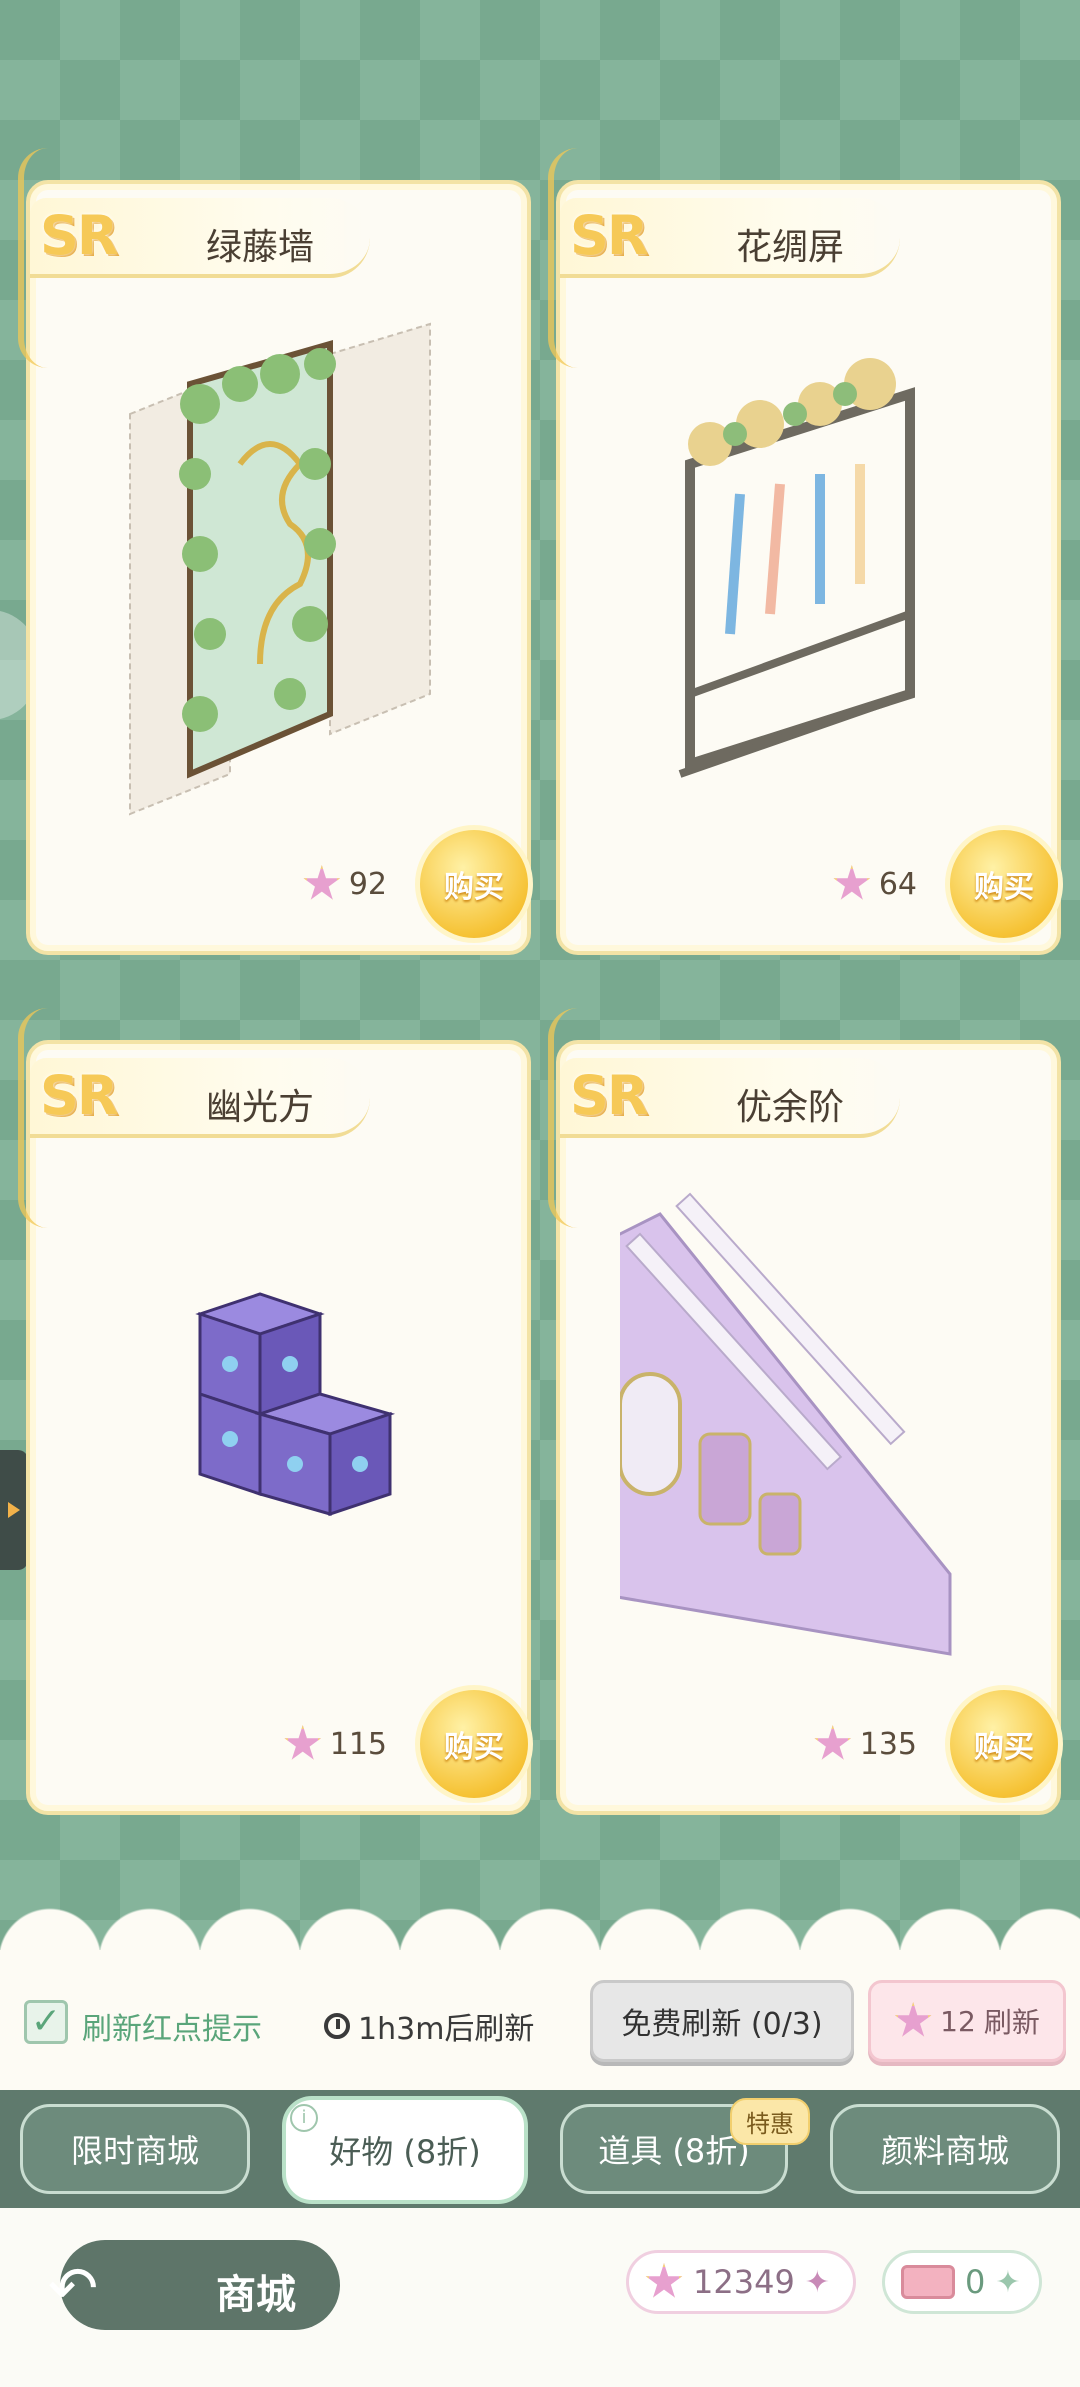 The width and height of the screenshot is (1080, 2387). I want to click on ticket-currency-display: 0 ✦, so click(962, 2282).